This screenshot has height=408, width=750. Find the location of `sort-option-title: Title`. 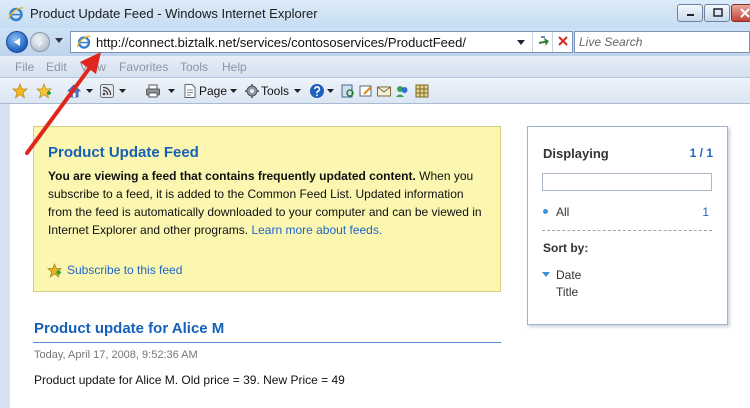

sort-option-title: Title is located at coordinates (567, 292).